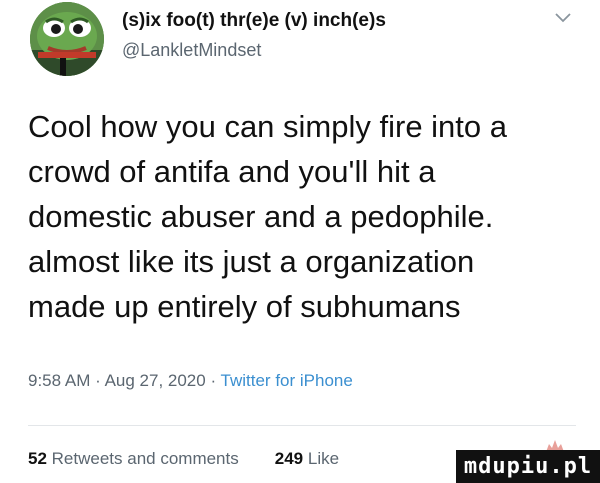 This screenshot has width=600, height=483. What do you see at coordinates (191, 50) in the screenshot?
I see `user-handle: @LankletMindset` at bounding box center [191, 50].